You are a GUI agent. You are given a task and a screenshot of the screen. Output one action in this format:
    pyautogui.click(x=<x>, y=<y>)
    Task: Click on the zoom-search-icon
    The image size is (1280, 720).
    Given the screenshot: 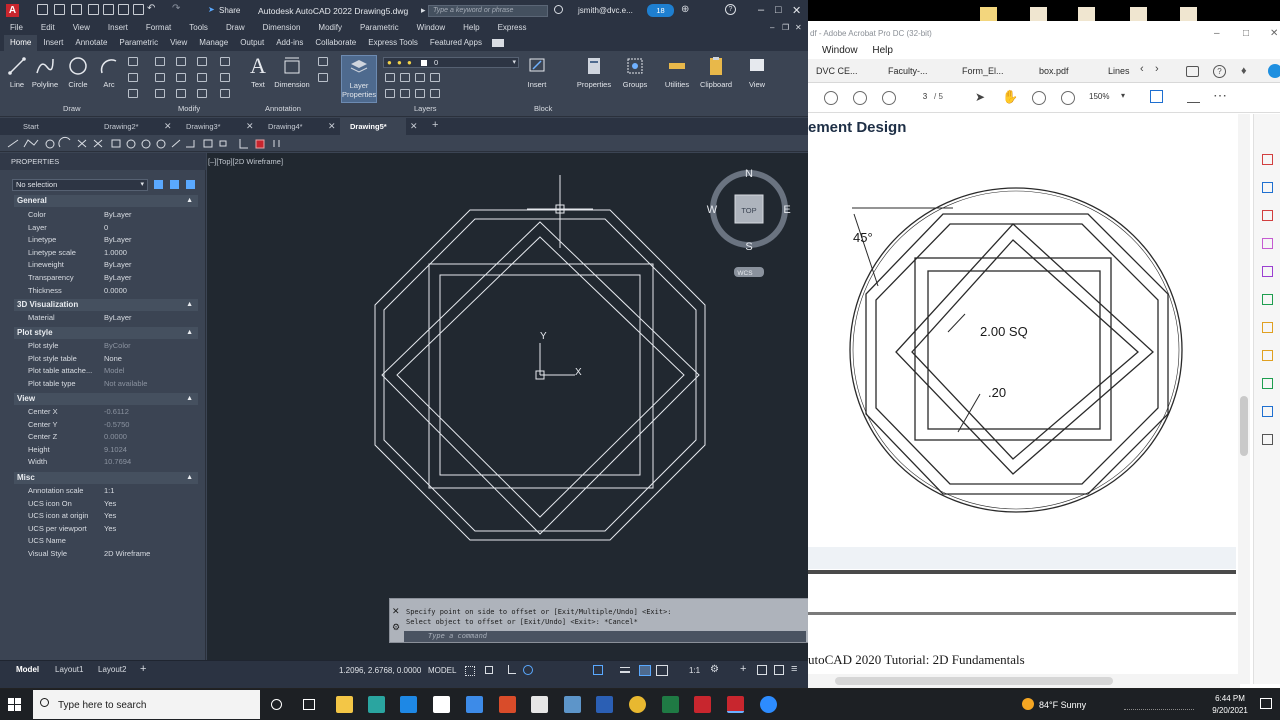 What is the action you would take?
    pyautogui.click(x=831, y=98)
    